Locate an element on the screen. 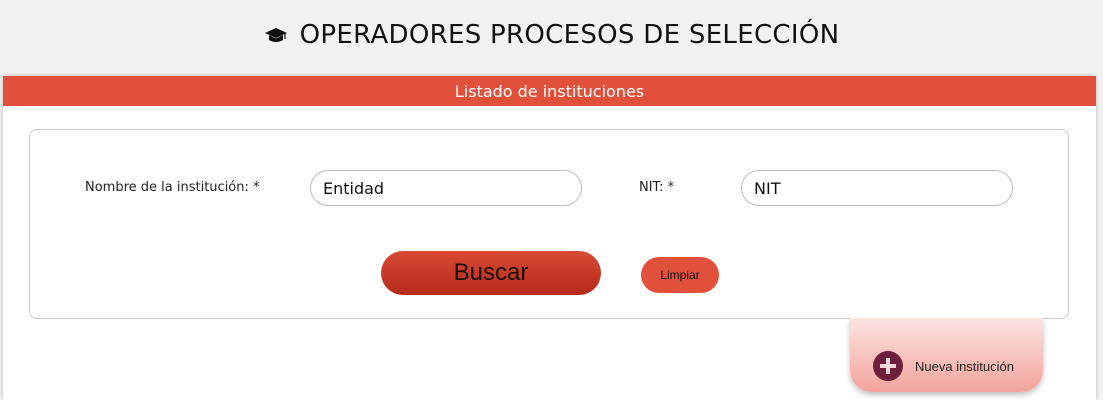  page-title: OPERADORES PROCESOS DE SELECCIÓN is located at coordinates (569, 35).